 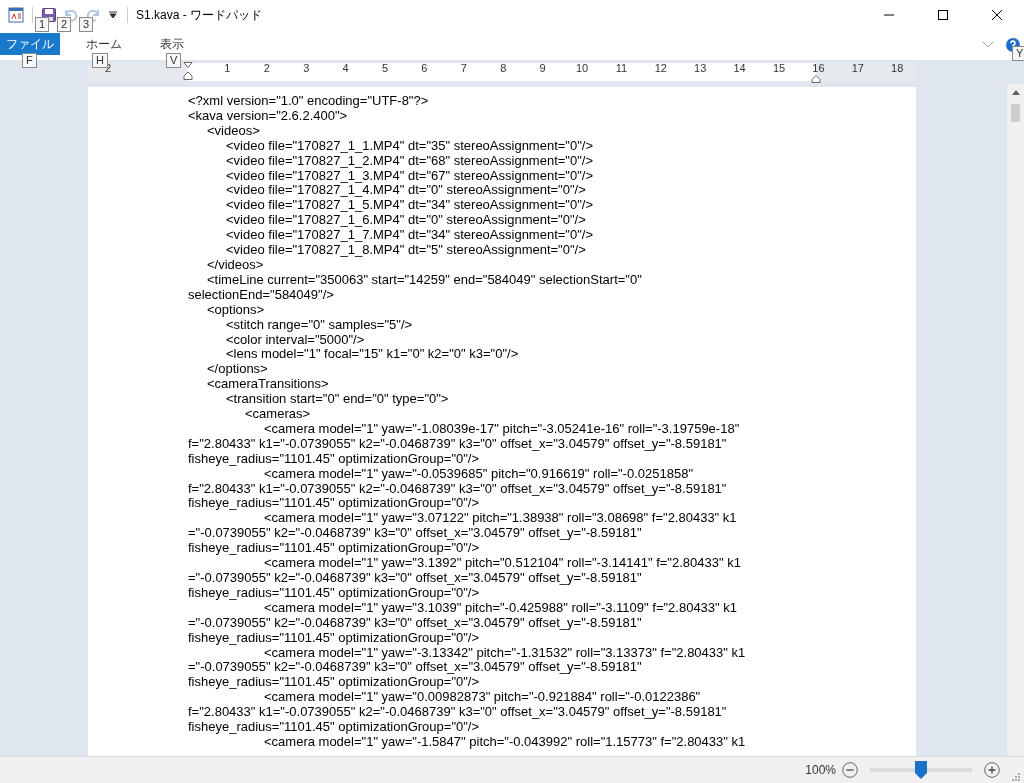 What do you see at coordinates (779, 68) in the screenshot?
I see `ruler-number: 15` at bounding box center [779, 68].